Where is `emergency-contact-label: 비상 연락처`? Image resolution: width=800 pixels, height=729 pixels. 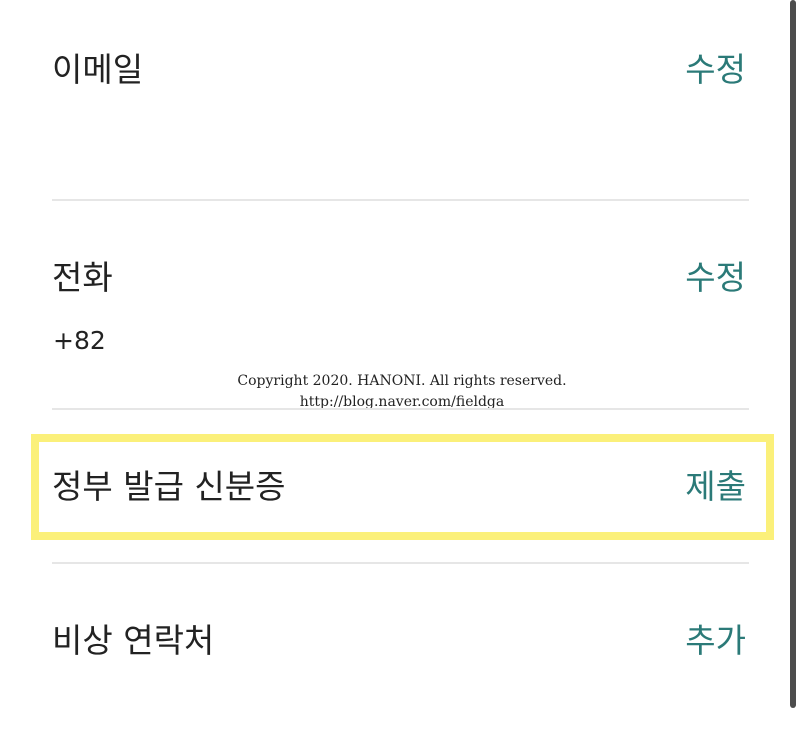
emergency-contact-label: 비상 연락처 is located at coordinates (133, 640).